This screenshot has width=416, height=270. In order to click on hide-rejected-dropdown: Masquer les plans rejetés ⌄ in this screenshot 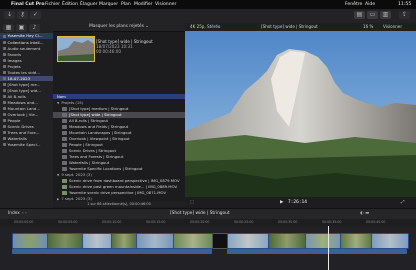, I will do `click(119, 27)`.